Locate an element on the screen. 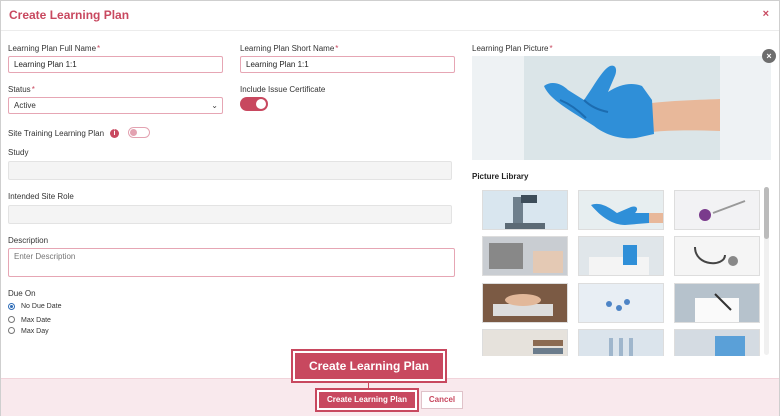 Image resolution: width=780 pixels, height=416 pixels. intended-role-input is located at coordinates (230, 214).